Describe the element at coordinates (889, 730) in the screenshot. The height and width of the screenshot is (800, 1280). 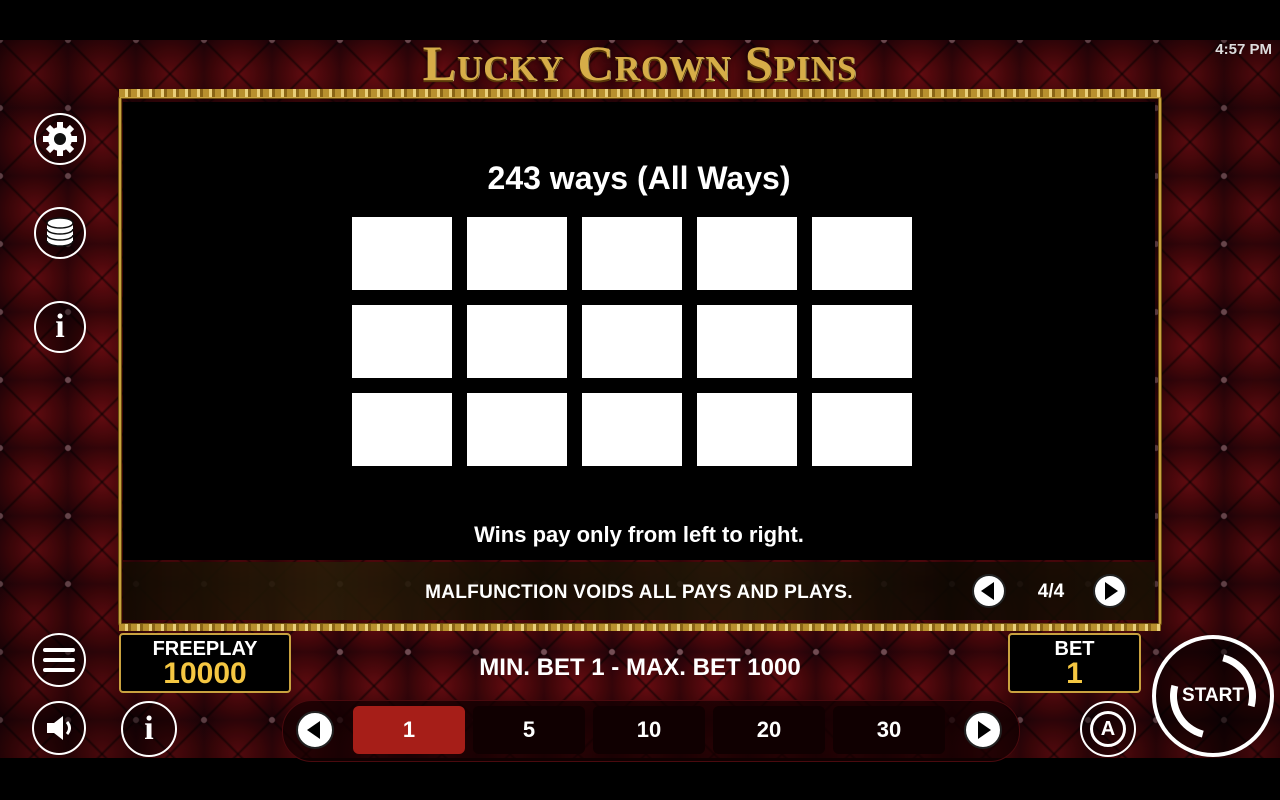
I see `bet-option: 30` at that location.